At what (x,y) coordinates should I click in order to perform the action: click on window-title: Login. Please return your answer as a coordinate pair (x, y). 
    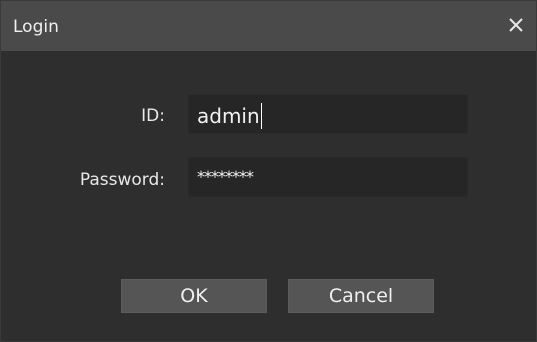
    Looking at the image, I should click on (36, 27).